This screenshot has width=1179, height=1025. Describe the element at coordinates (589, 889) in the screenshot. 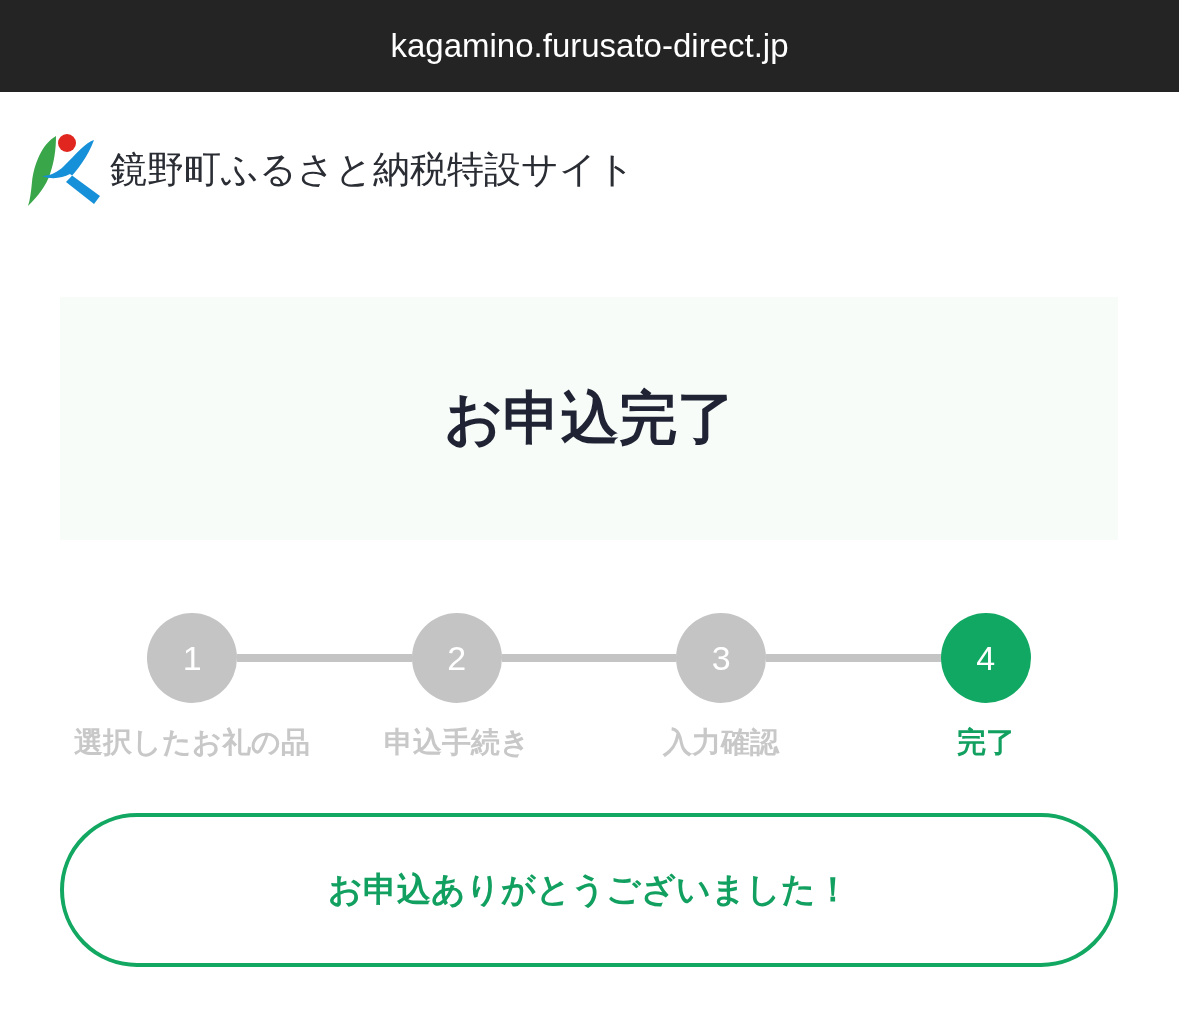

I see `message-text: お申込ありがとうございました！` at that location.